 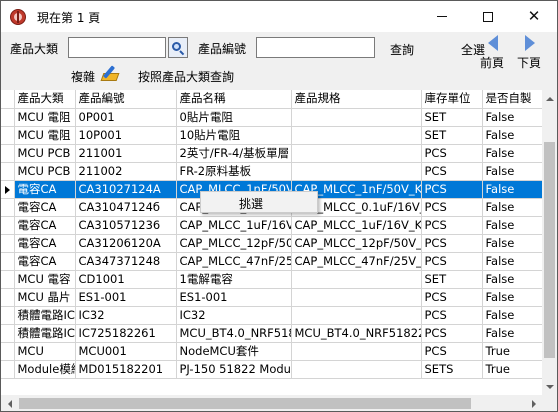 I want to click on column-header: 產品編號, so click(x=126, y=99).